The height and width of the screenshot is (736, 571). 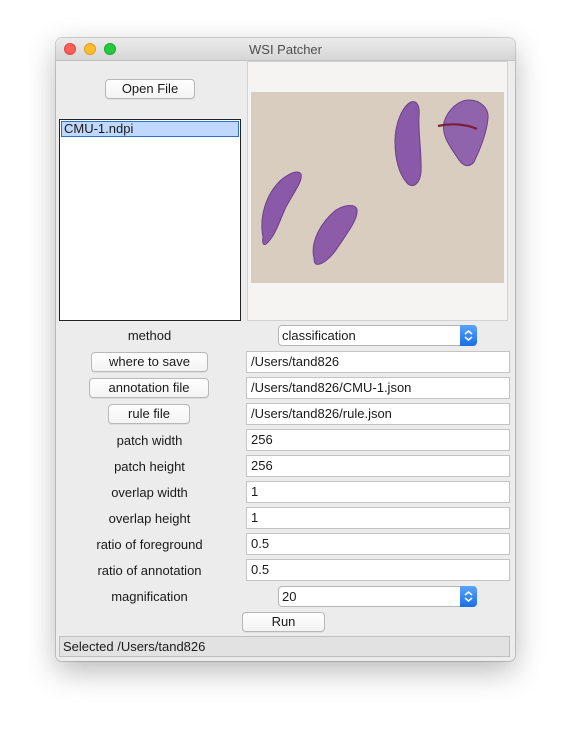 I want to click on patch-width-field: 256, so click(x=378, y=440).